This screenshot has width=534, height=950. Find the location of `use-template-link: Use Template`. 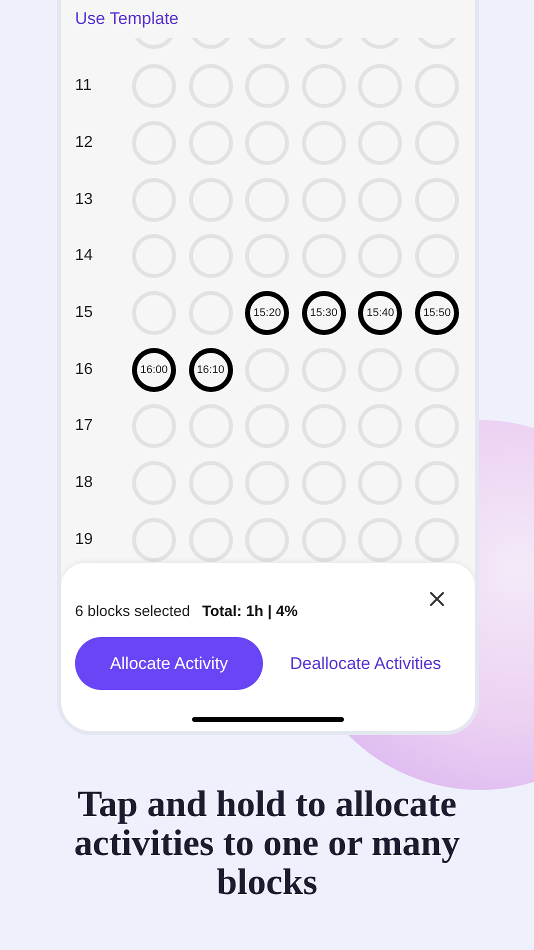

use-template-link: Use Template is located at coordinates (127, 19).